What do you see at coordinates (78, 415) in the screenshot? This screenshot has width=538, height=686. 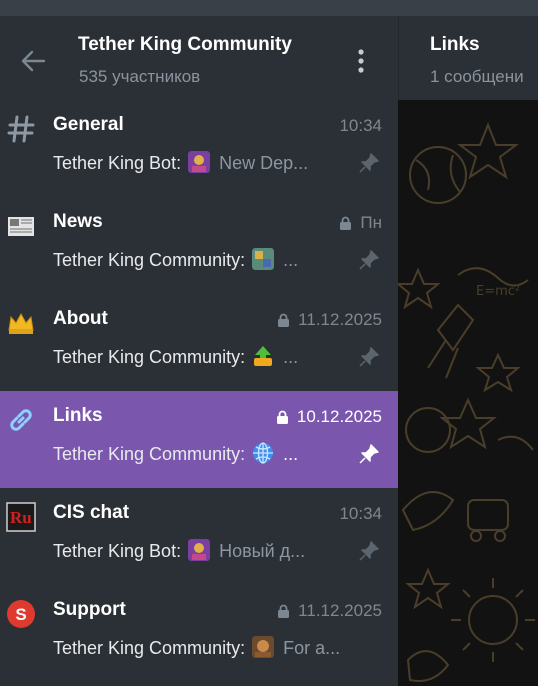 I see `topic-name: Links` at bounding box center [78, 415].